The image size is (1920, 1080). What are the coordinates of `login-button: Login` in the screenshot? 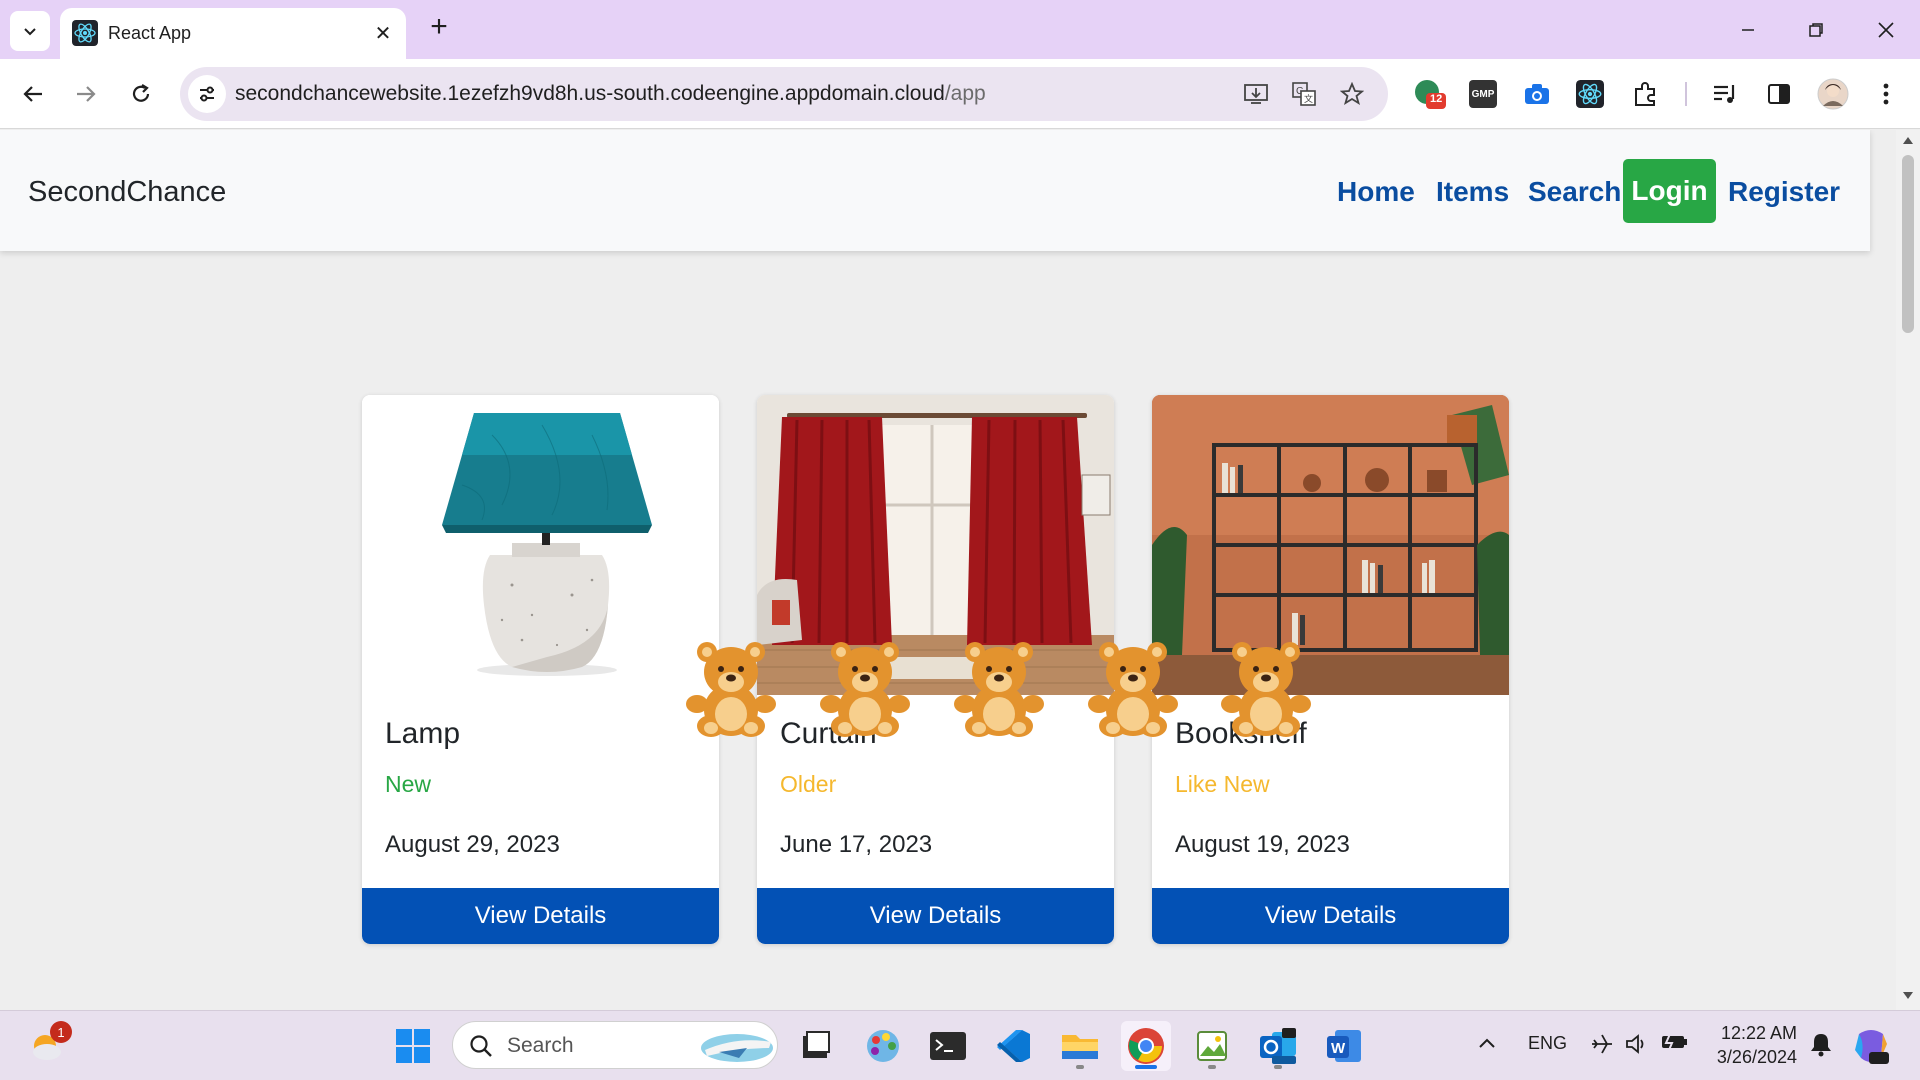 It's located at (1669, 191).